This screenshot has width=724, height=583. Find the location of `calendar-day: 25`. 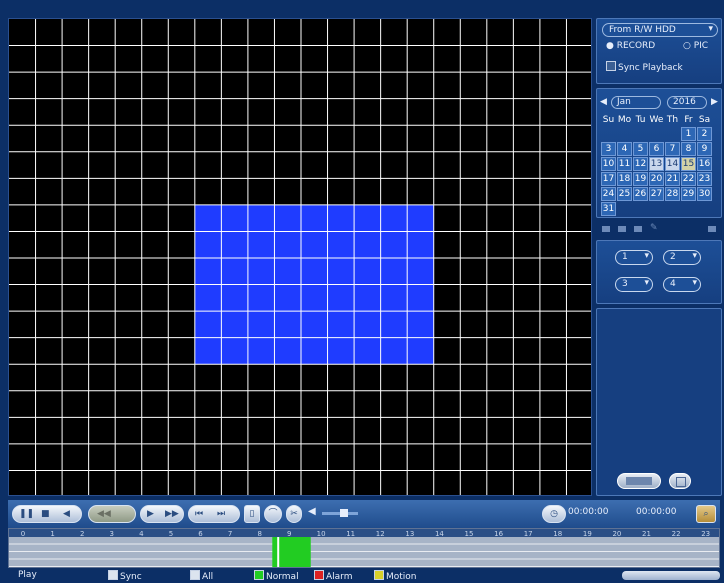

calendar-day: 25 is located at coordinates (624, 194).